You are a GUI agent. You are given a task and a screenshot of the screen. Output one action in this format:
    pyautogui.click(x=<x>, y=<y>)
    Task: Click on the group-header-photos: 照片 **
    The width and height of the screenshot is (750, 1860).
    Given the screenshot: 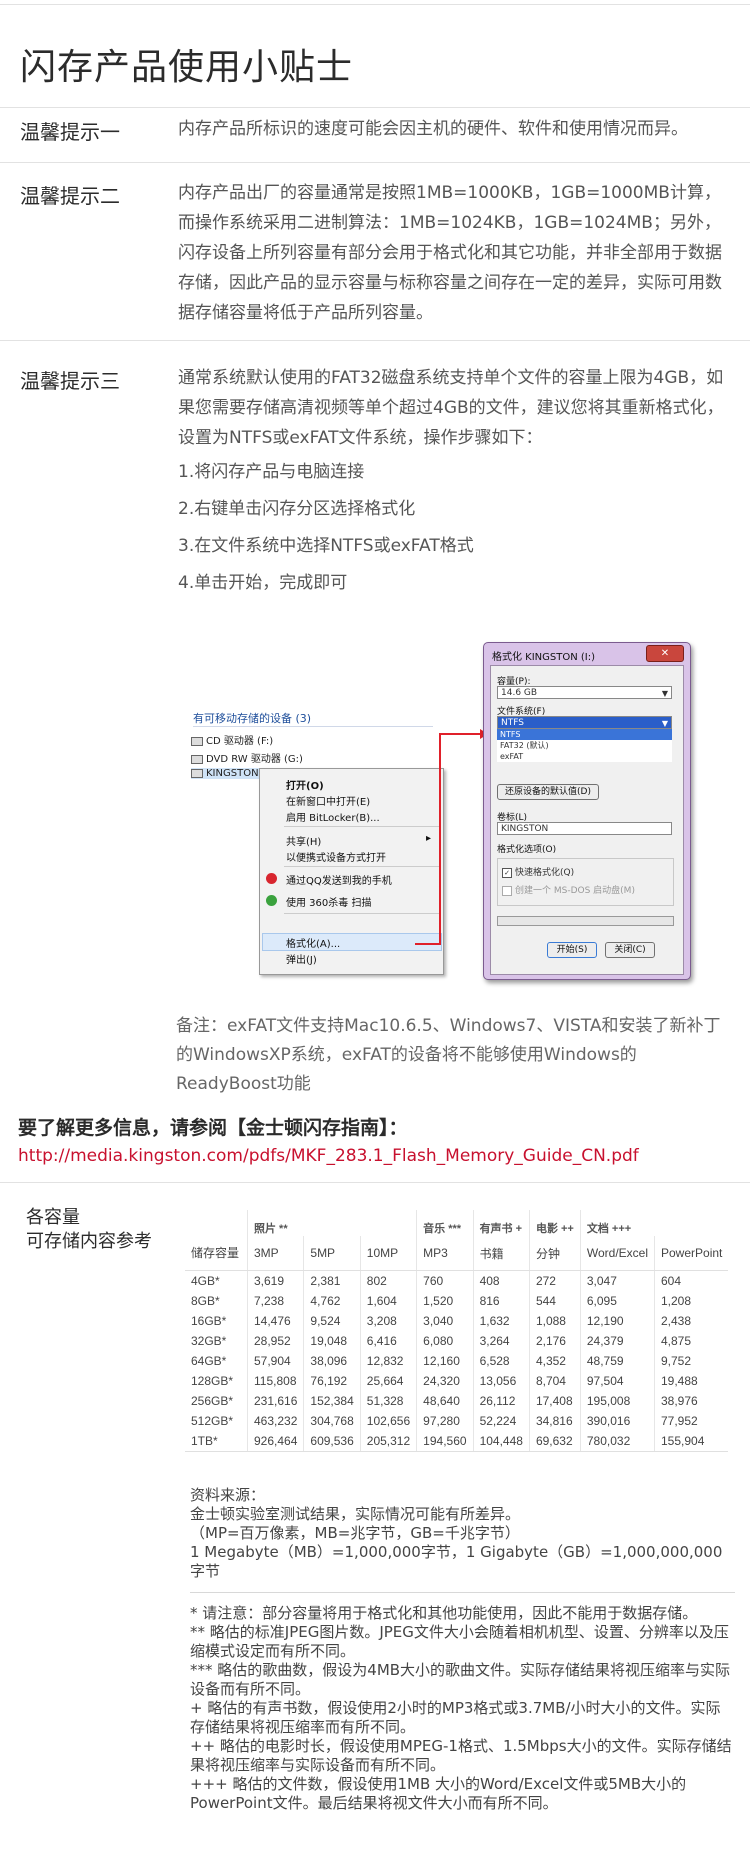 What is the action you would take?
    pyautogui.click(x=331, y=1223)
    